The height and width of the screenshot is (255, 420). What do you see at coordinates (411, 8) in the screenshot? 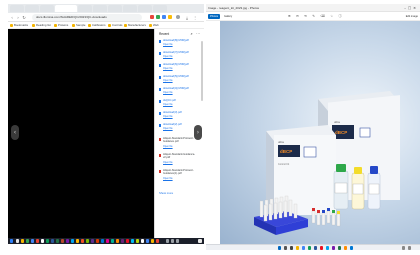
I see `window-controls: –□×` at bounding box center [411, 8].